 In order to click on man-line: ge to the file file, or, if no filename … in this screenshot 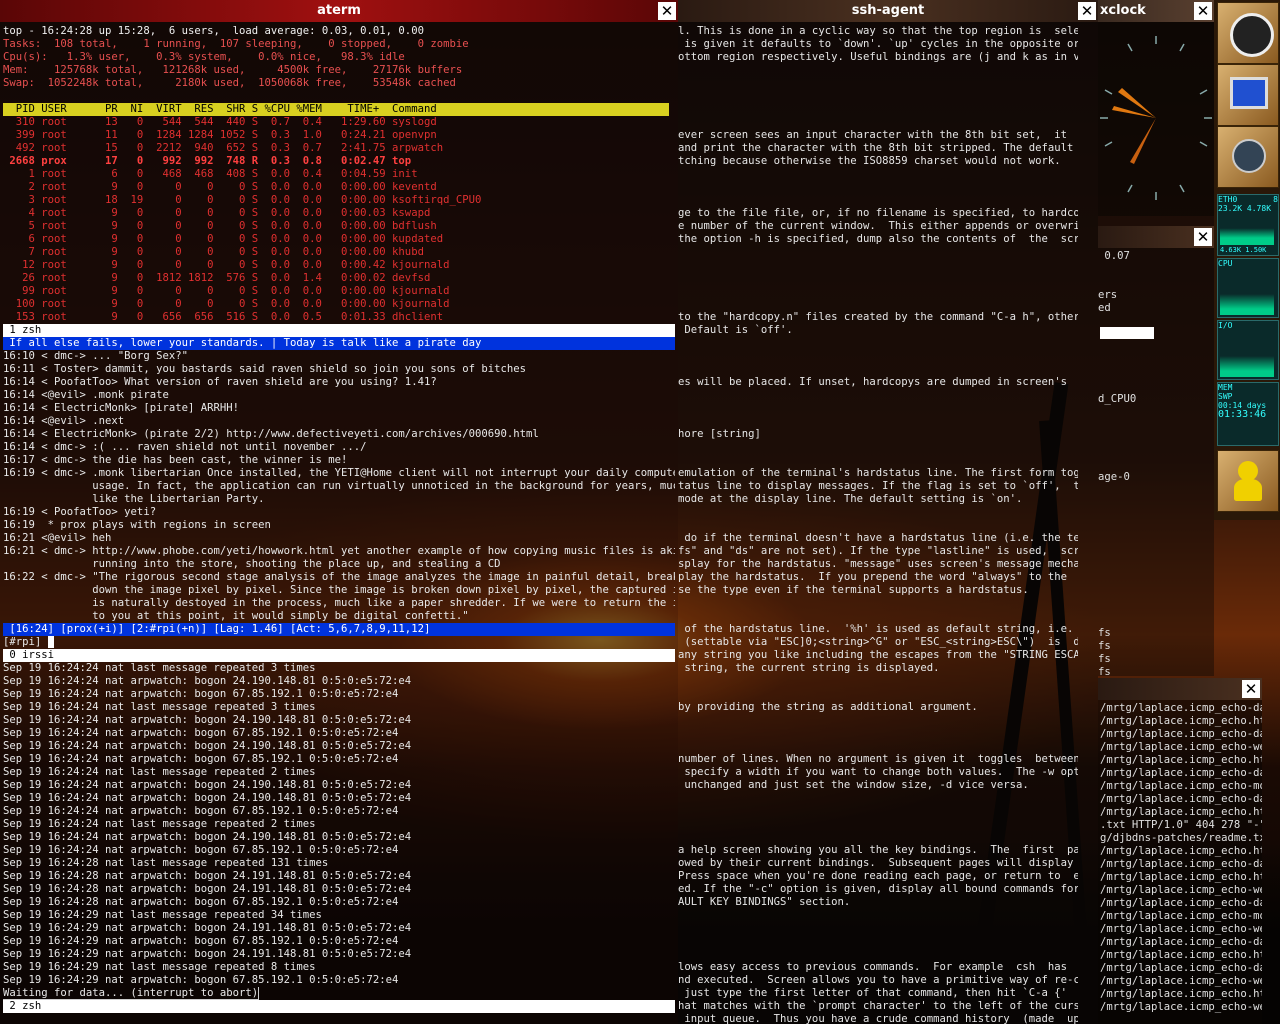, I will do `click(878, 213)`.